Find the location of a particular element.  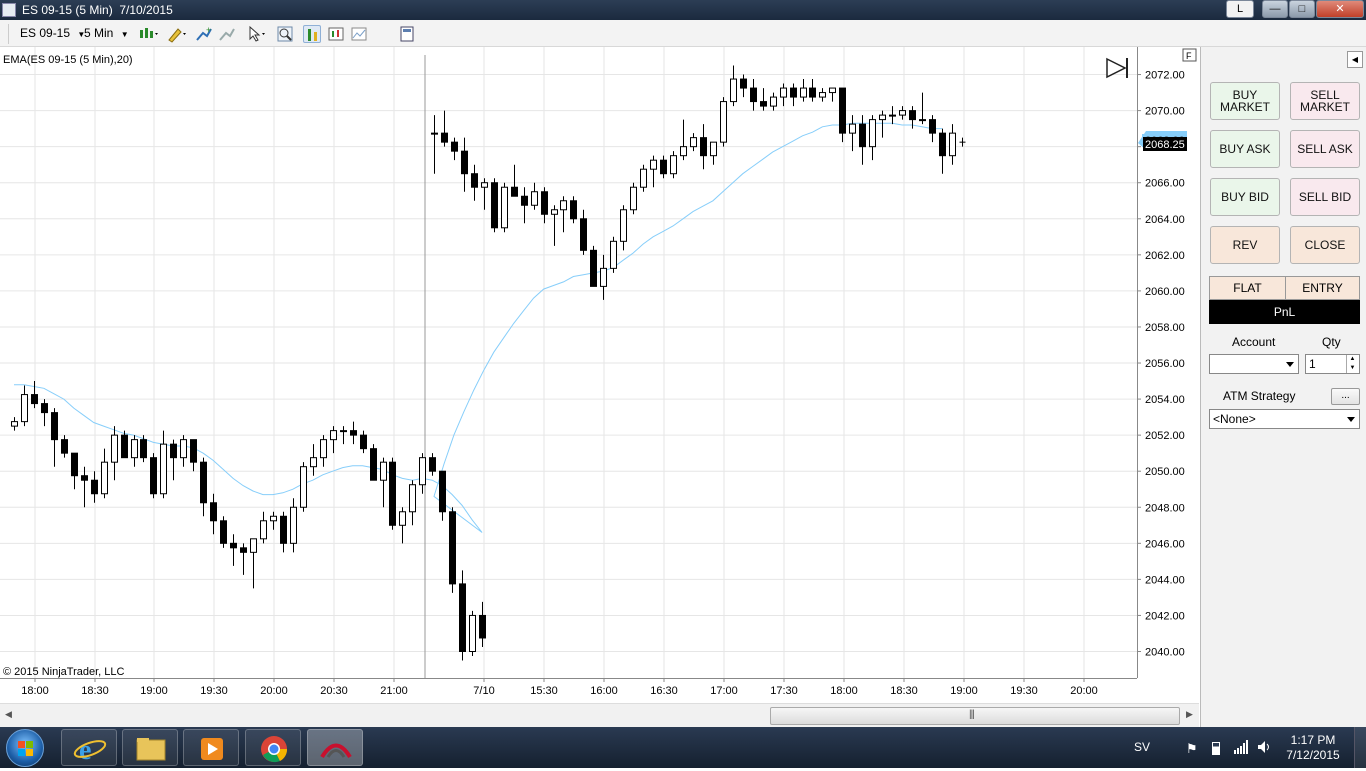

scroll-thumb: ||| is located at coordinates (975, 716).